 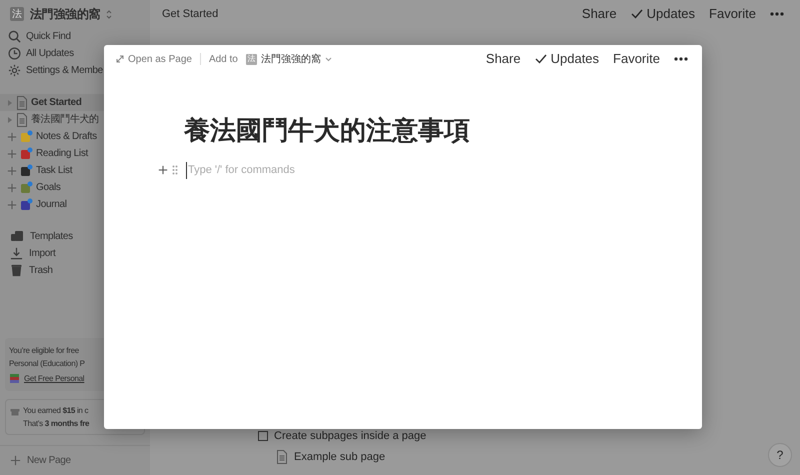 What do you see at coordinates (443, 130) in the screenshot?
I see `page-title: 養法國鬥牛犬的注意事項` at bounding box center [443, 130].